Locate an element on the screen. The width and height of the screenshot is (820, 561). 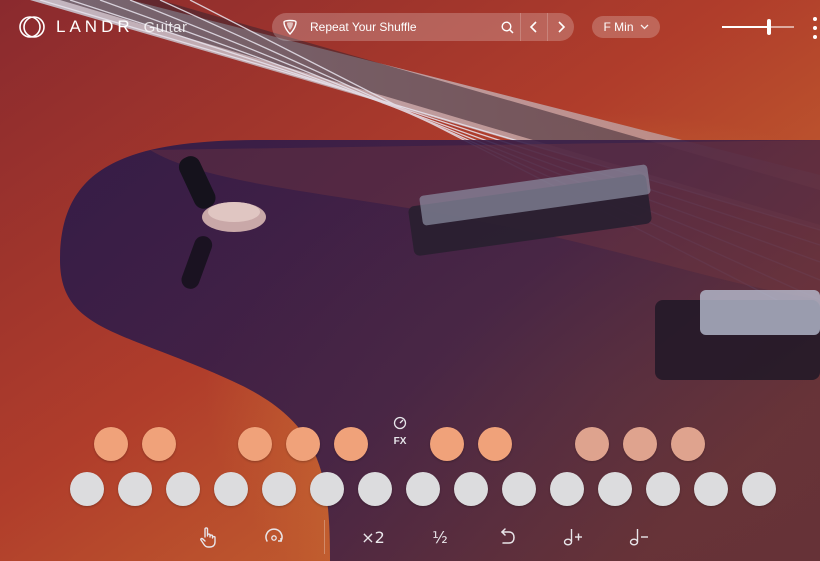
preset-bar: Repeat Your Shuffle is located at coordinates (423, 27).